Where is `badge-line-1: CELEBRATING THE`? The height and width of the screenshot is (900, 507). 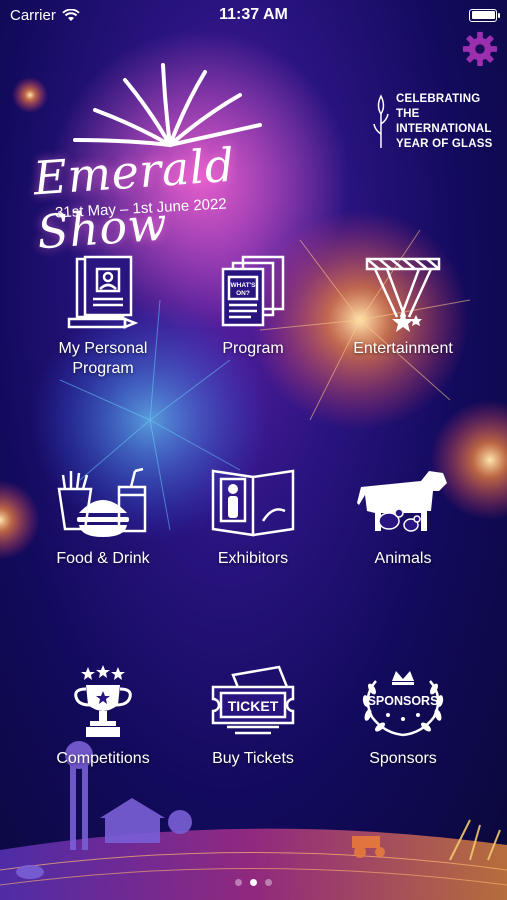
badge-line-1: CELEBRATING THE is located at coordinates (438, 106).